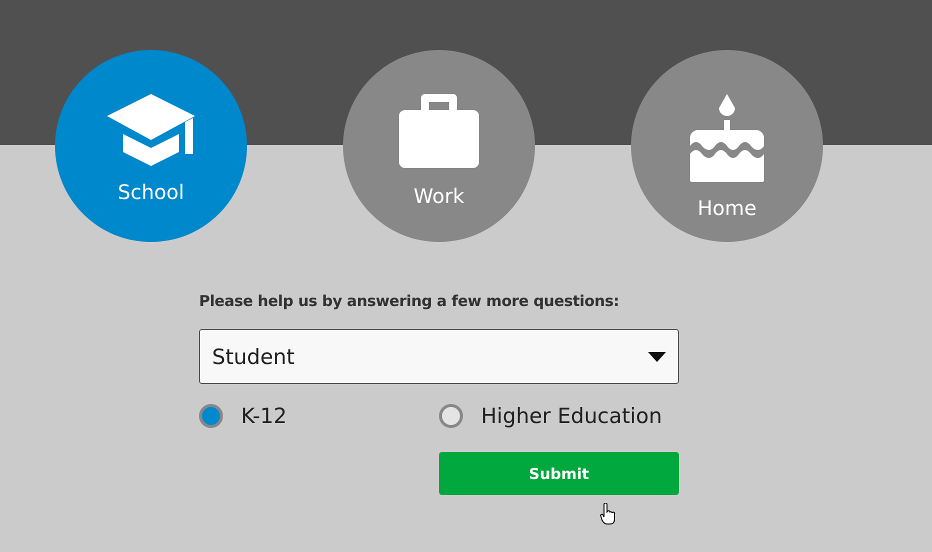 This screenshot has height=552, width=932. I want to click on submit-button: Submit, so click(559, 473).